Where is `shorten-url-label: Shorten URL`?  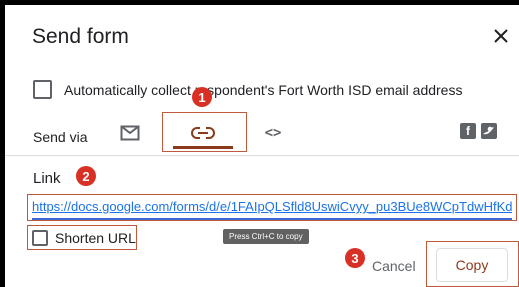 shorten-url-label: Shorten URL is located at coordinates (95, 238).